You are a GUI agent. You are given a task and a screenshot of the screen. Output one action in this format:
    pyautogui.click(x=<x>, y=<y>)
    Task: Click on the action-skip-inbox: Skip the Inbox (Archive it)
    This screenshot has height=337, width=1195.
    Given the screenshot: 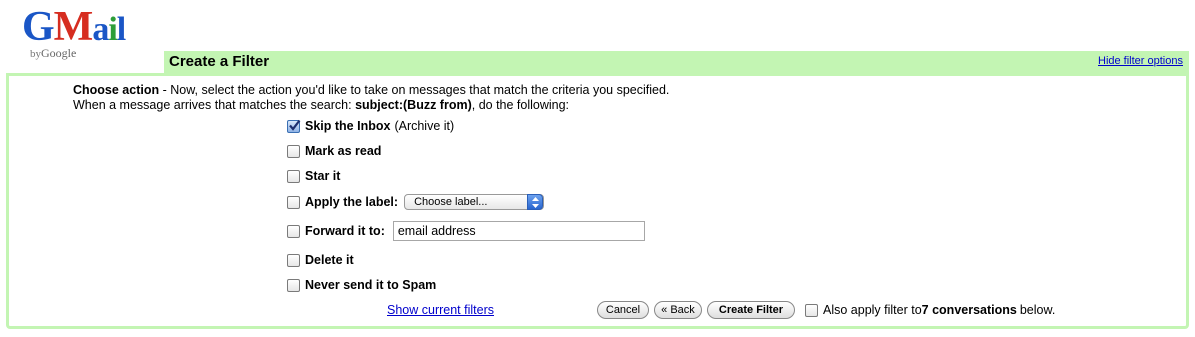 What is the action you would take?
    pyautogui.click(x=370, y=126)
    